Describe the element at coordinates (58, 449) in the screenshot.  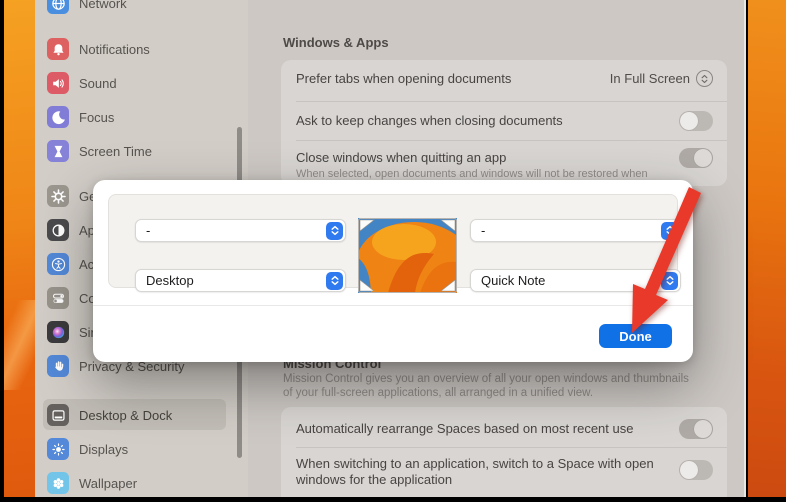
I see `sun-icon` at that location.